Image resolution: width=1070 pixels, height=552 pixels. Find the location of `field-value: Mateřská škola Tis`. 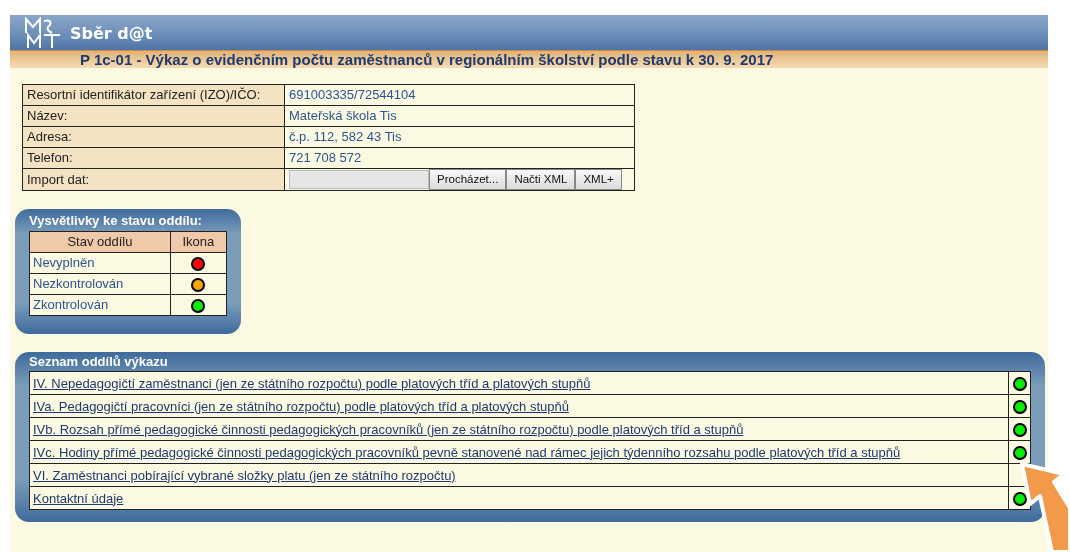

field-value: Mateřská škola Tis is located at coordinates (459, 116).